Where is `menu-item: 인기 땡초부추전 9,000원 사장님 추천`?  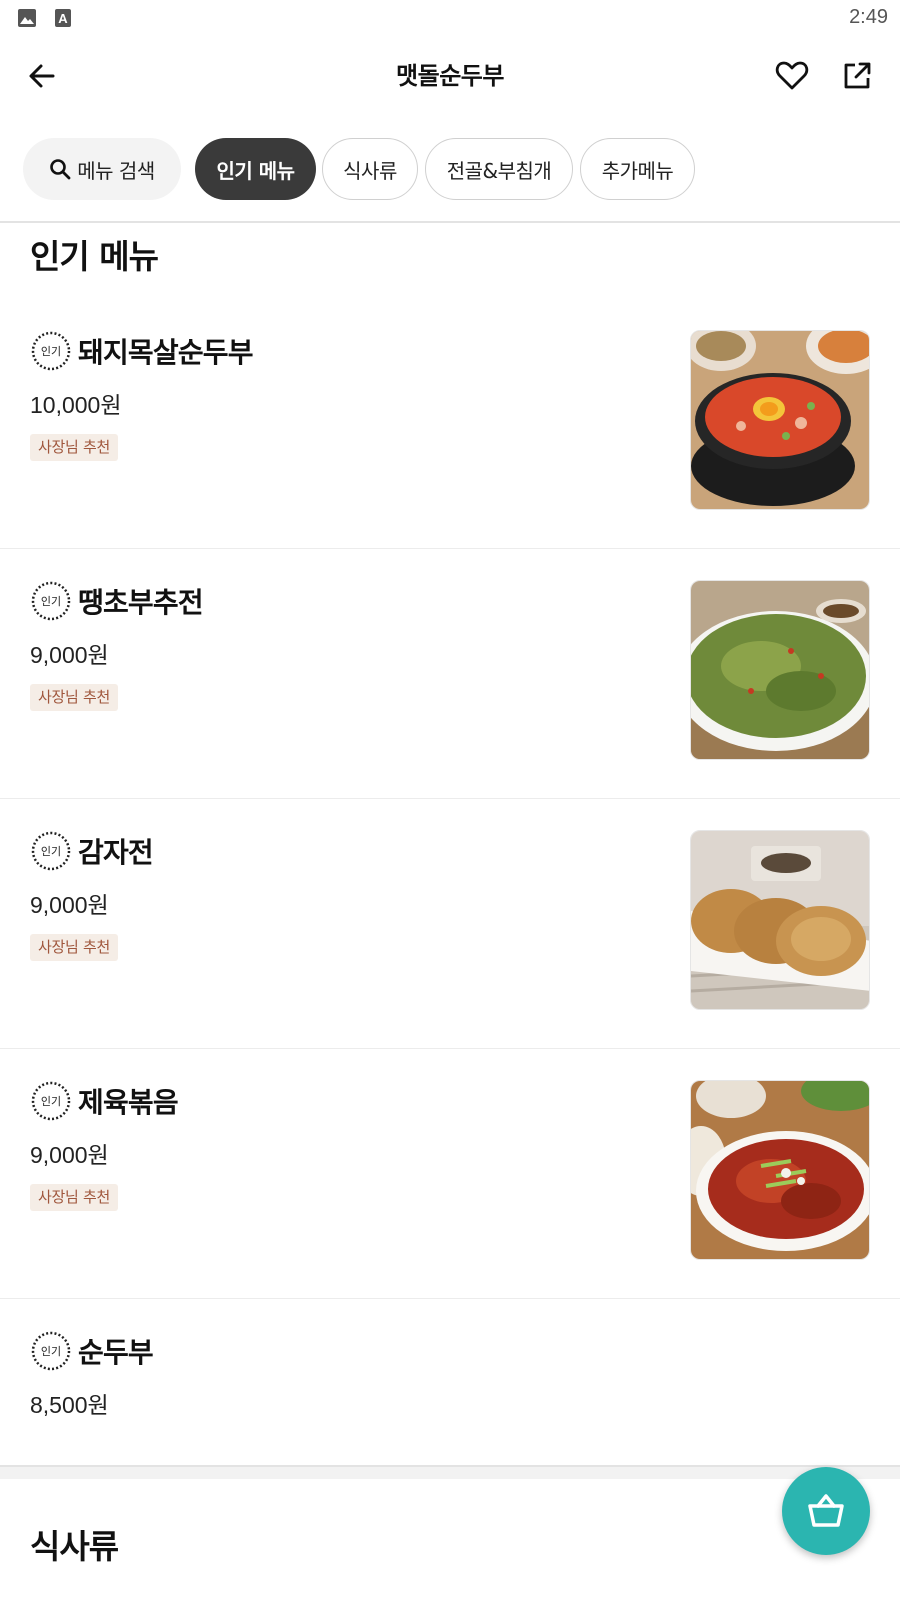 menu-item: 인기 땡초부추전 9,000원 사장님 추천 is located at coordinates (450, 689).